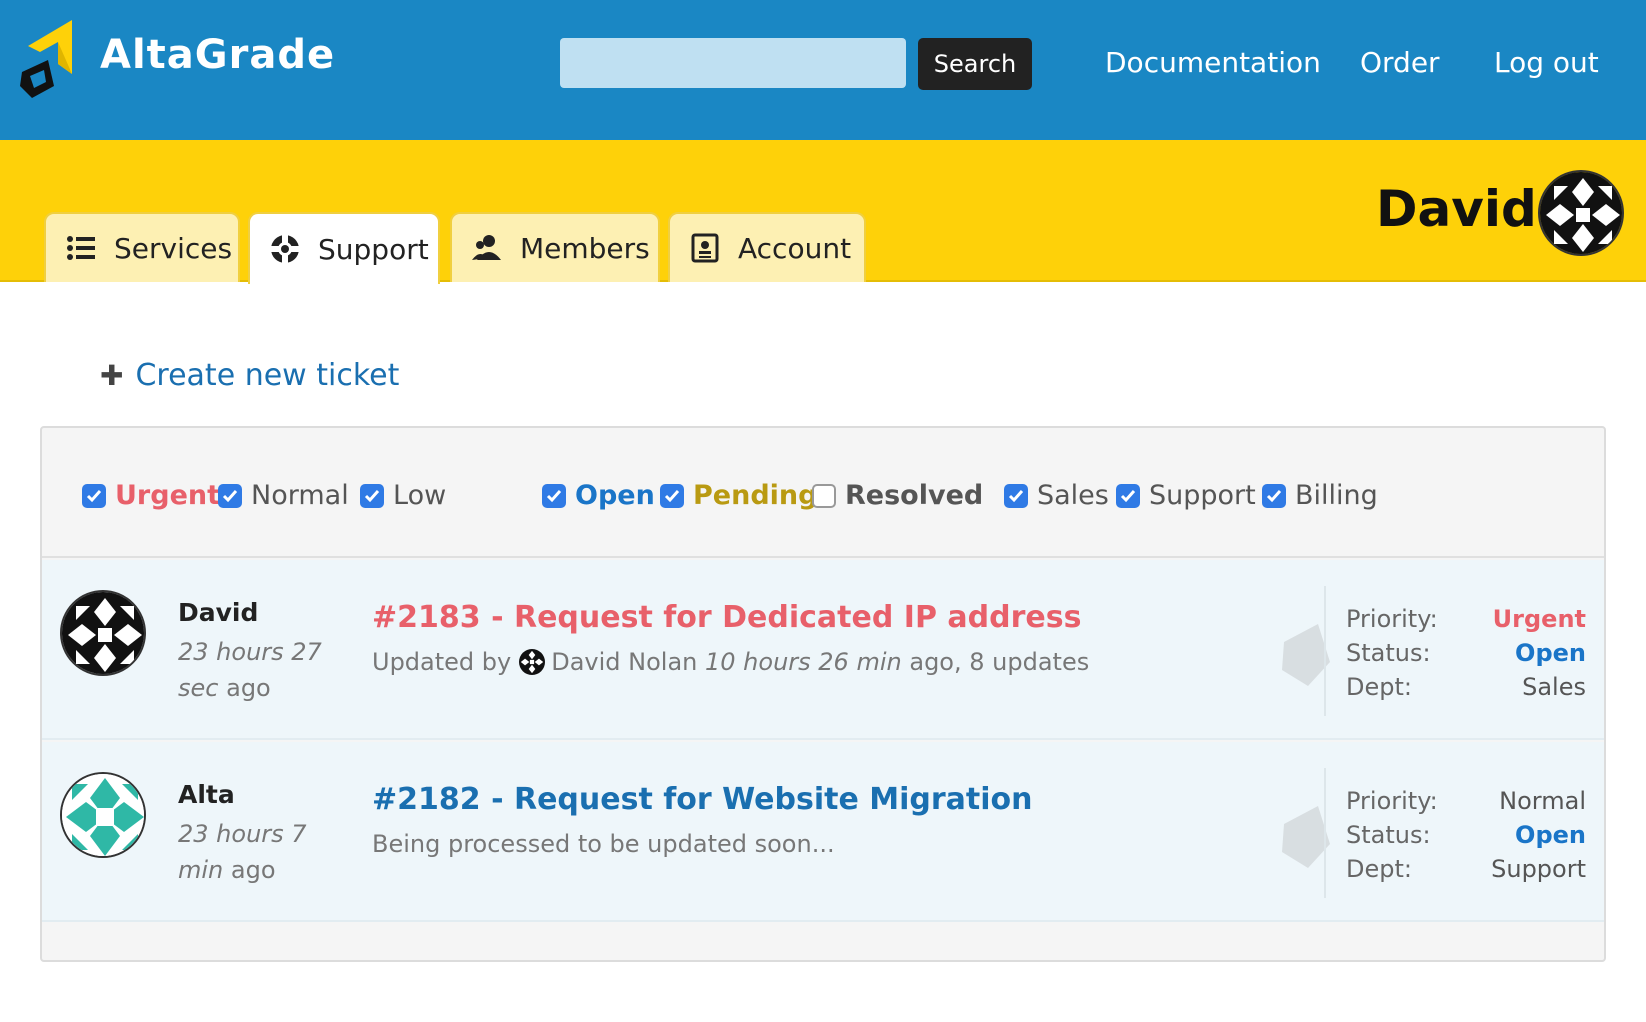  I want to click on create-ticket-link: ✚ Create new ticket, so click(249, 375).